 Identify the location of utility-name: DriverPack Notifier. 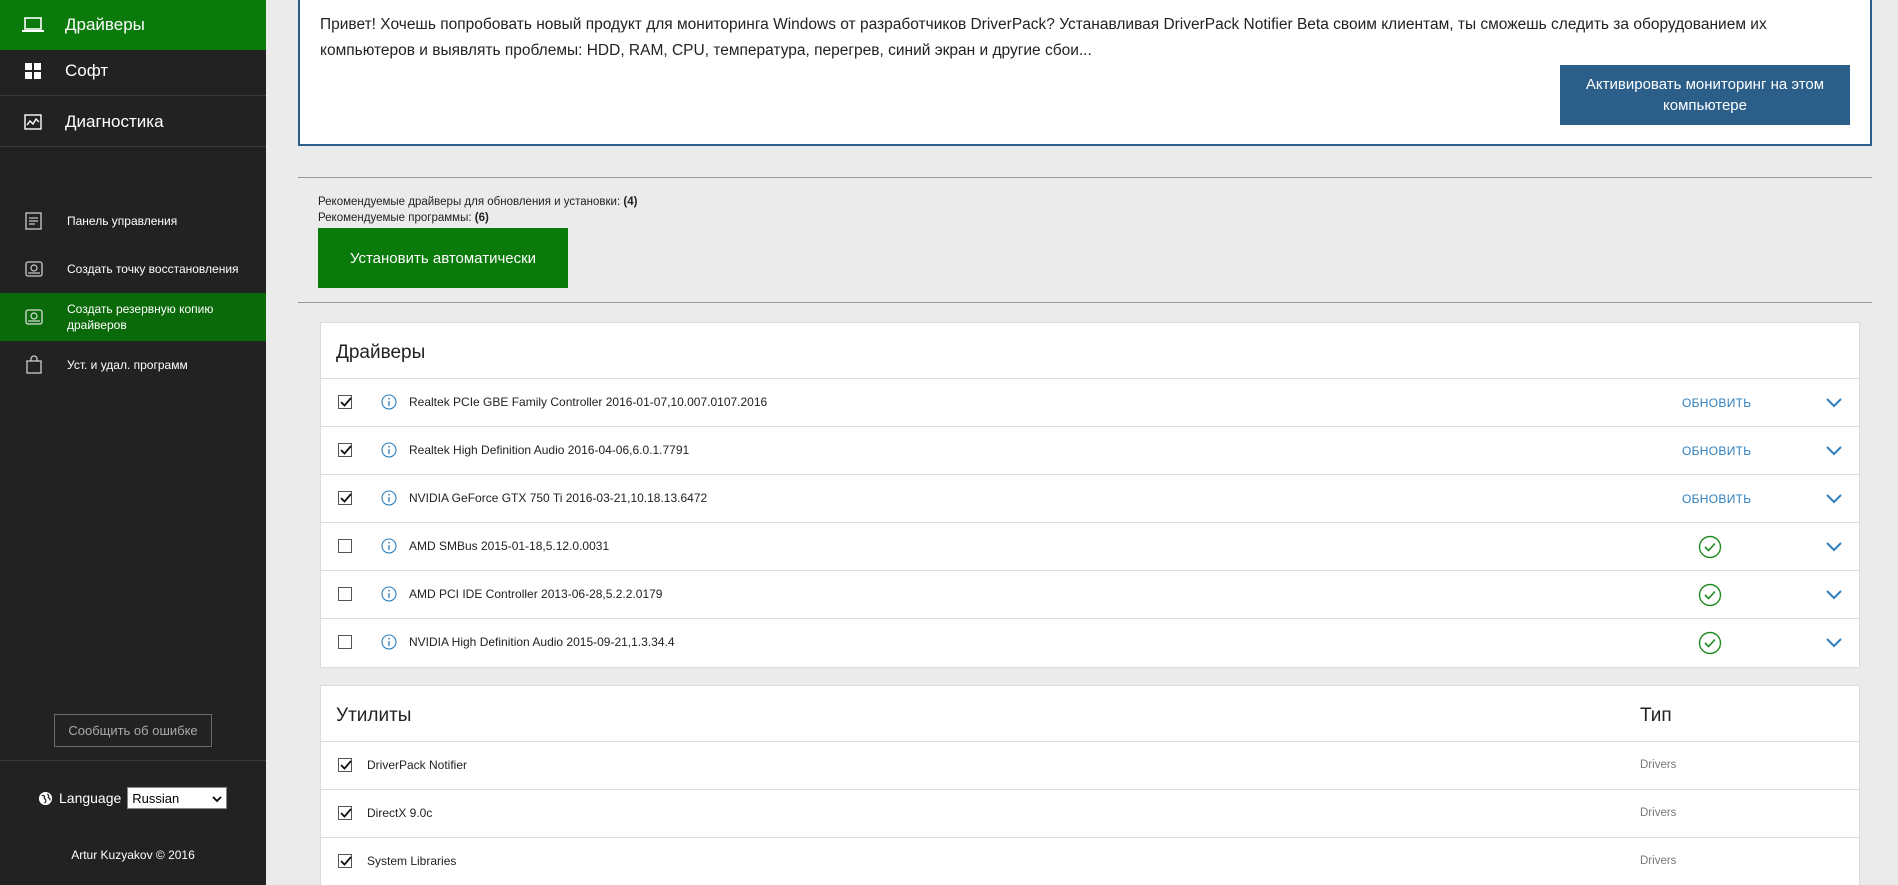
(417, 765).